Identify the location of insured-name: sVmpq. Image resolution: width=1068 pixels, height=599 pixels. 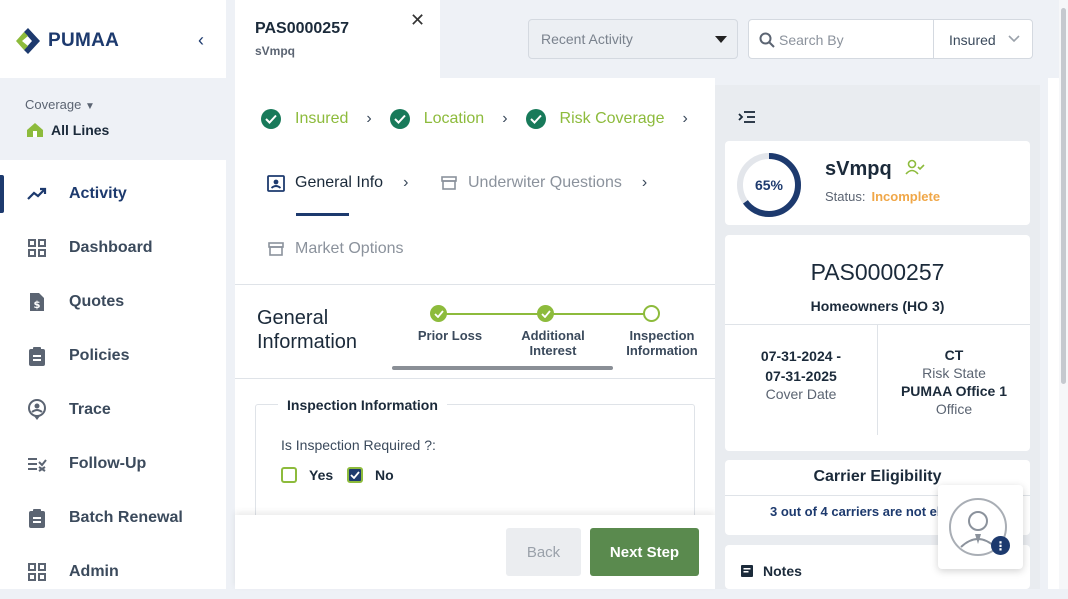
(858, 169).